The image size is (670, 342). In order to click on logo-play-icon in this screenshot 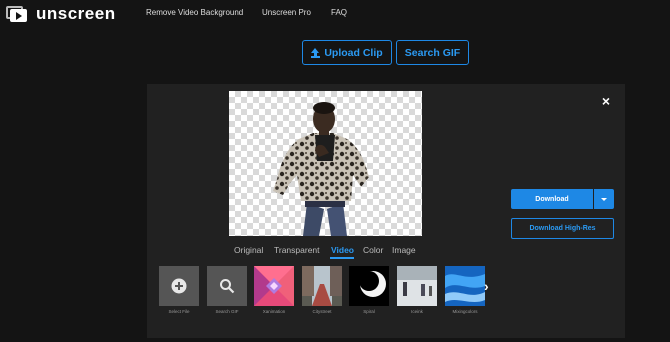, I will do `click(17, 14)`.